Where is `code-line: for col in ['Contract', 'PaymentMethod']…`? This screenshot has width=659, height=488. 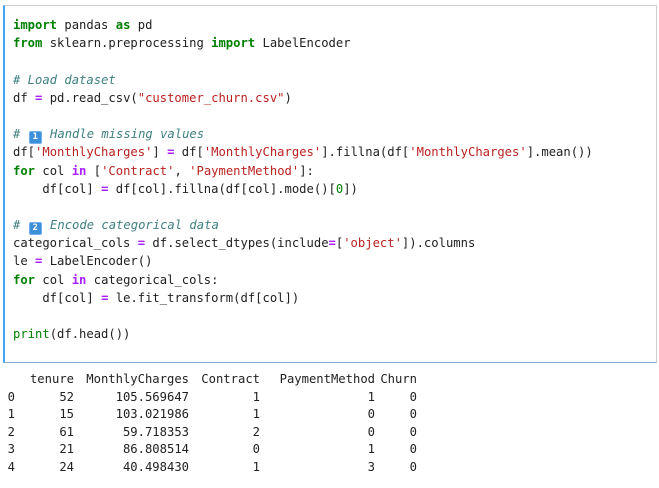
code-line: for col in ['Contract', 'PaymentMethod']… is located at coordinates (303, 171).